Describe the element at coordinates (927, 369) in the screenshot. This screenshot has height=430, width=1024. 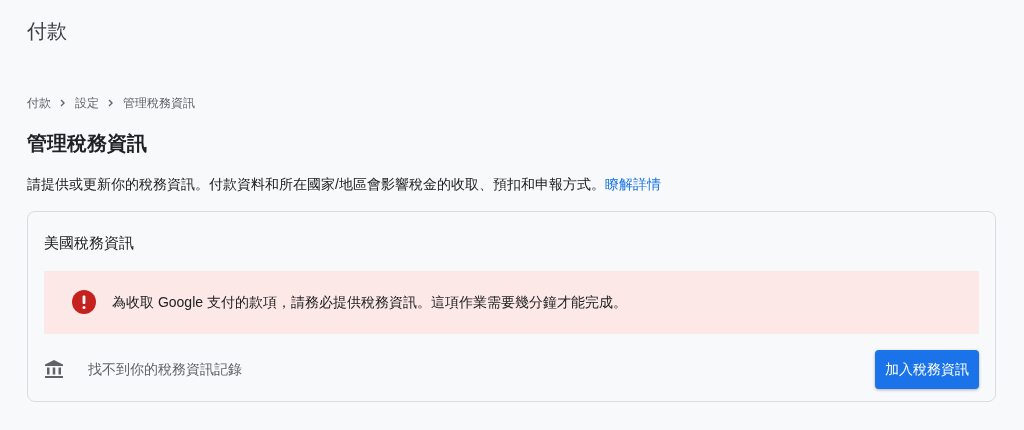
I see `add-tax-info-button: 加入稅務資訊` at that location.